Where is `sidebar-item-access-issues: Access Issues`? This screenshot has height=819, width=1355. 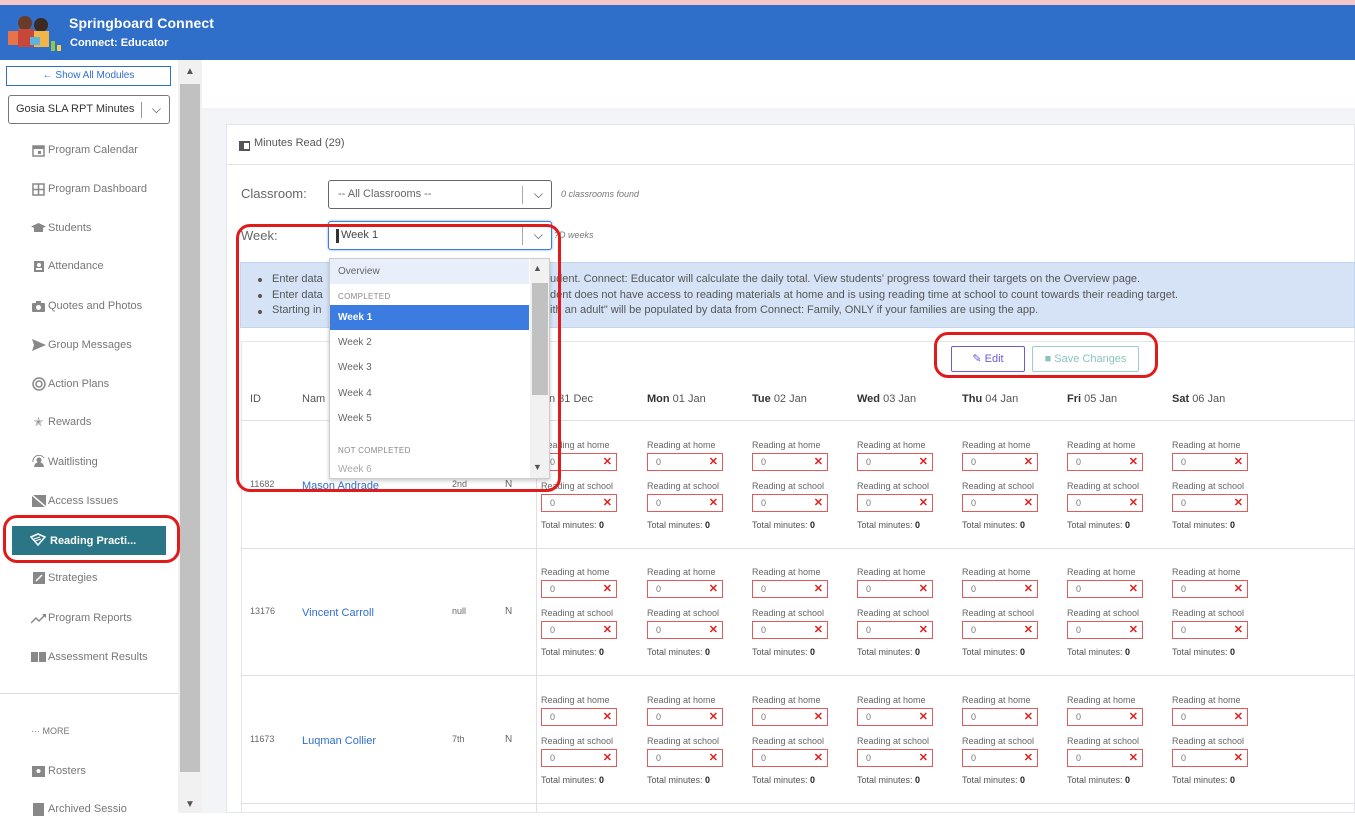 sidebar-item-access-issues: Access Issues is located at coordinates (74, 501).